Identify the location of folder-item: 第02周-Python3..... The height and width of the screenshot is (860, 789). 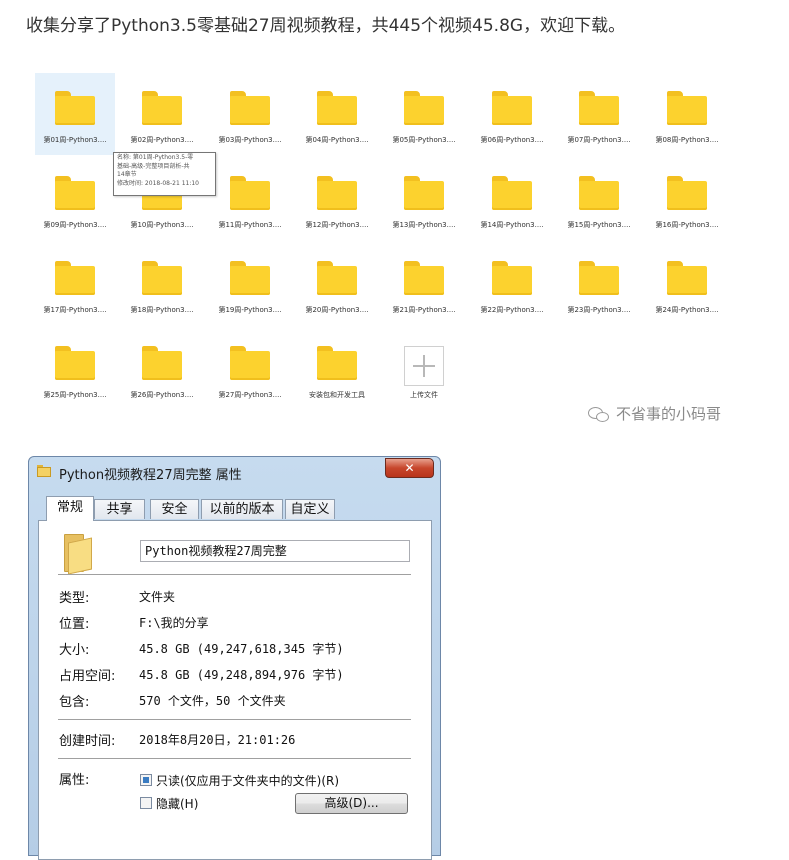
(162, 114).